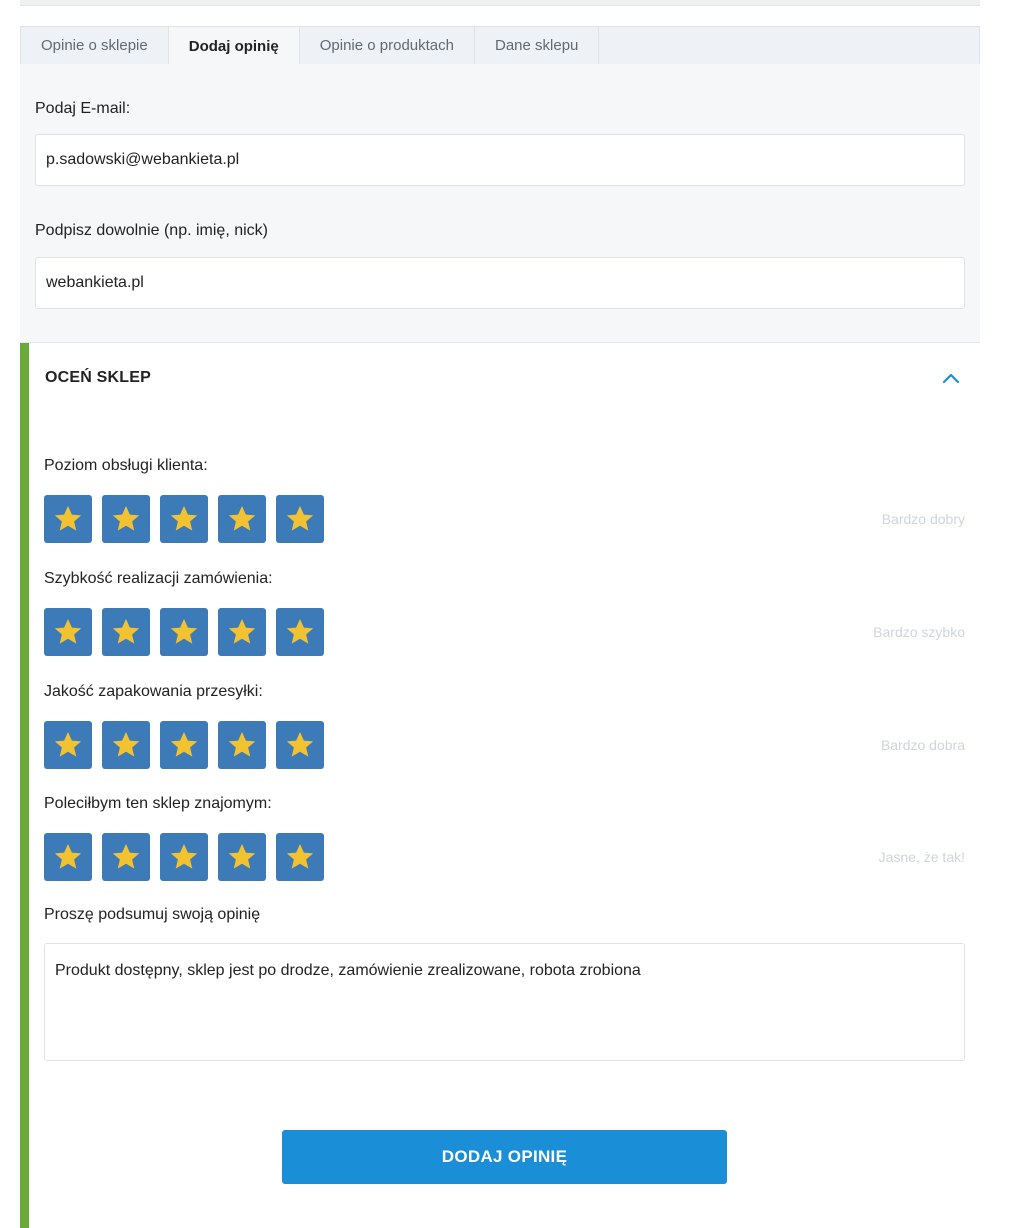 This screenshot has height=1228, width=1028. I want to click on email-label: Podaj E-mail:, so click(83, 108).